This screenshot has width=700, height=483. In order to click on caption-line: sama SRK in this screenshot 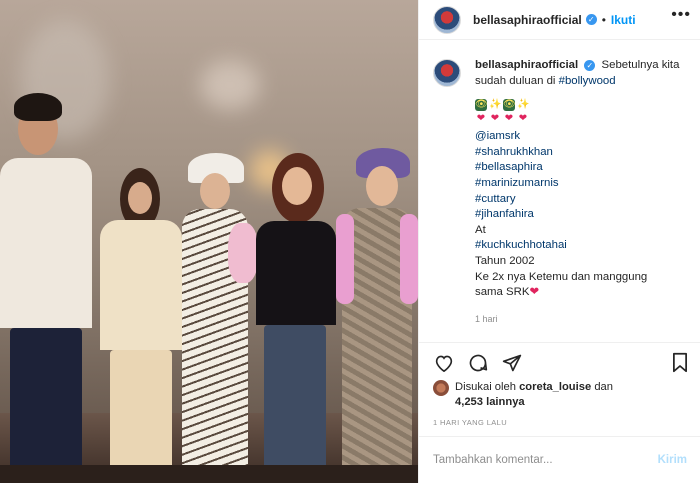, I will do `click(502, 292)`.